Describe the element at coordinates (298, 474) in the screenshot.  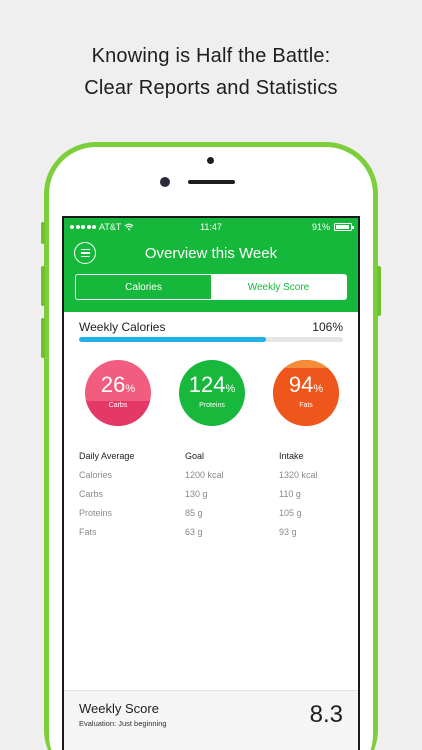
I see `intake-cell: 1320 kcal` at that location.